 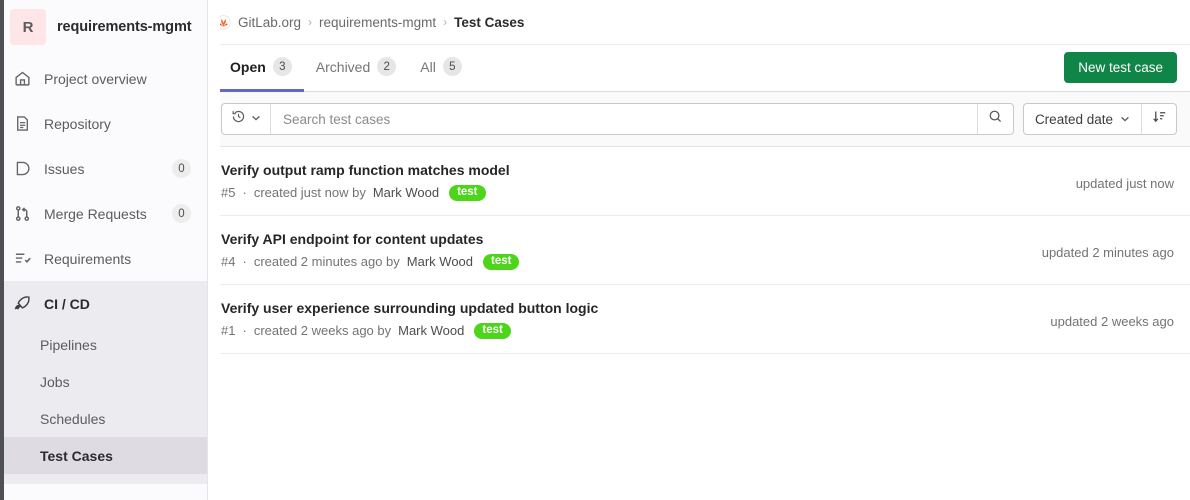 What do you see at coordinates (22, 123) in the screenshot?
I see `document-icon` at bounding box center [22, 123].